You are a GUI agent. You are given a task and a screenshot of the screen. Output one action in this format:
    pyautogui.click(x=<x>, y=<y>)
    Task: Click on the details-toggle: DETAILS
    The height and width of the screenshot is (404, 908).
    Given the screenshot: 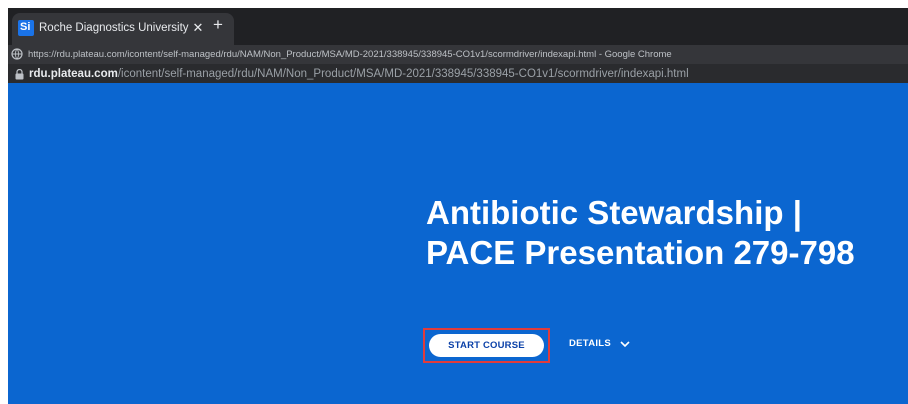 What is the action you would take?
    pyautogui.click(x=599, y=343)
    